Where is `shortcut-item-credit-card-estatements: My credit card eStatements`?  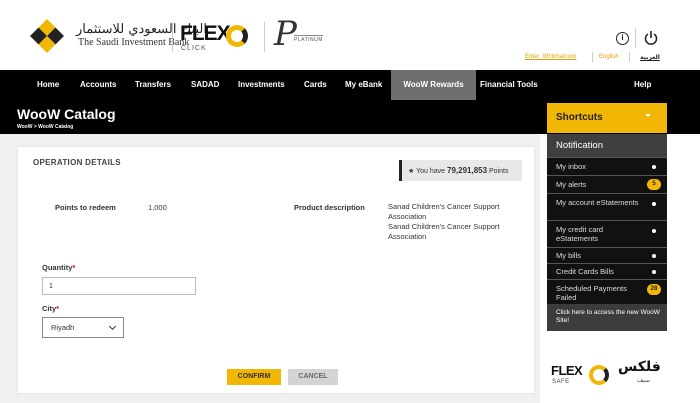 shortcut-item-credit-card-estatements: My credit card eStatements is located at coordinates (607, 233).